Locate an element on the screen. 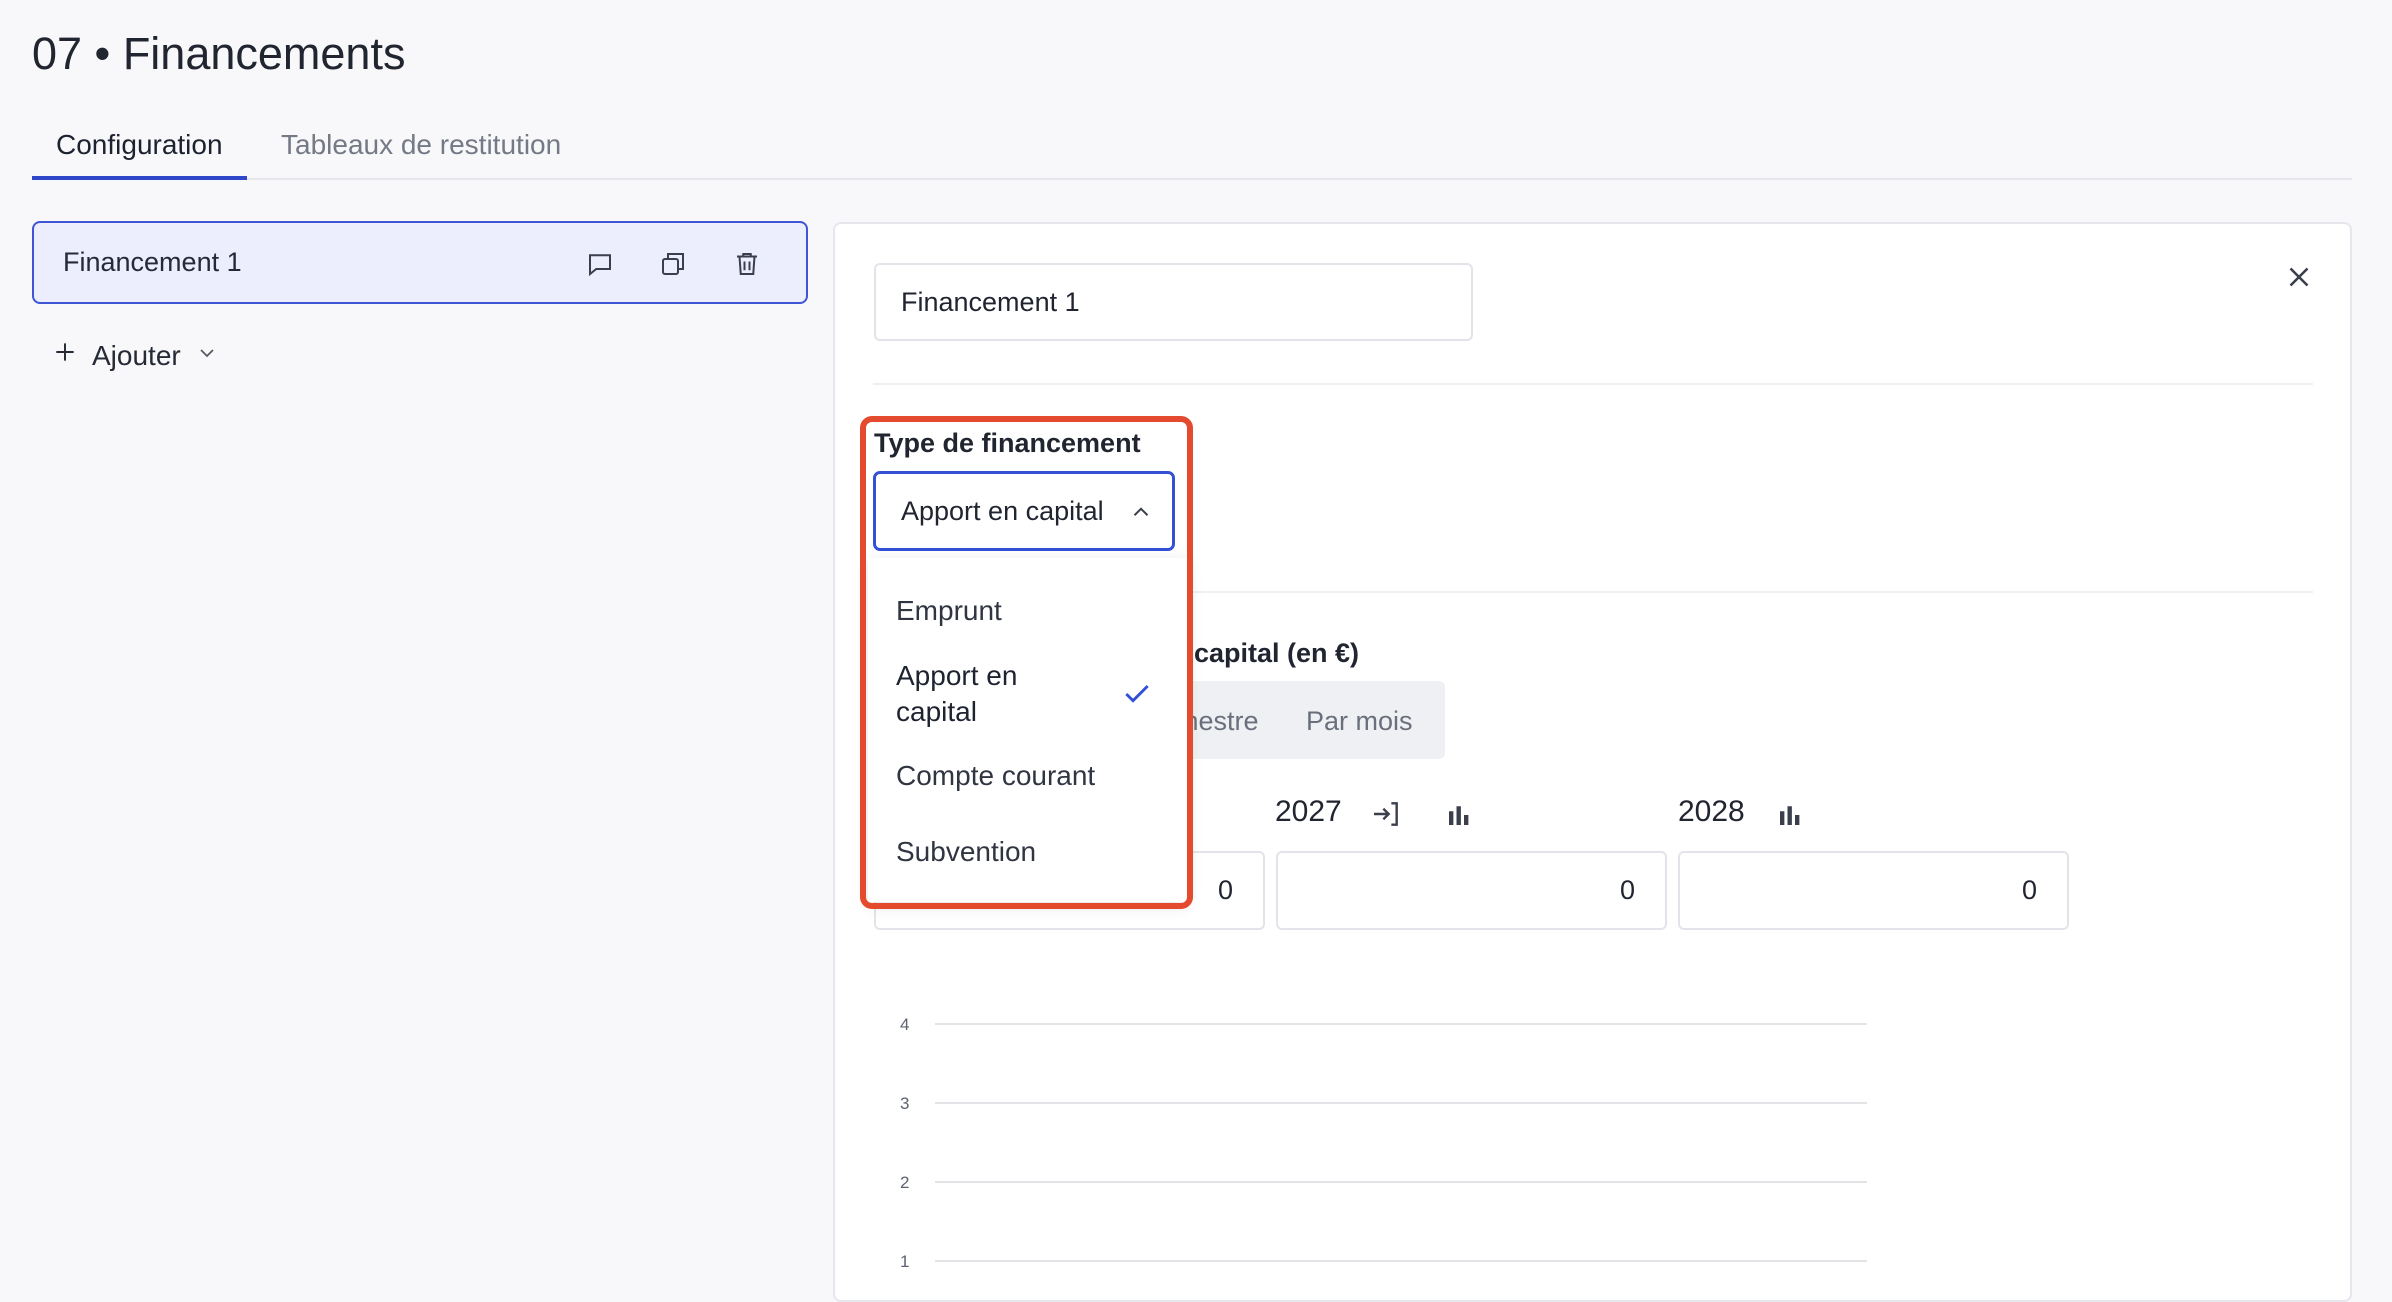 The width and height of the screenshot is (2392, 1302). chart: 4 3 2 1 is located at coordinates (1383, 1143).